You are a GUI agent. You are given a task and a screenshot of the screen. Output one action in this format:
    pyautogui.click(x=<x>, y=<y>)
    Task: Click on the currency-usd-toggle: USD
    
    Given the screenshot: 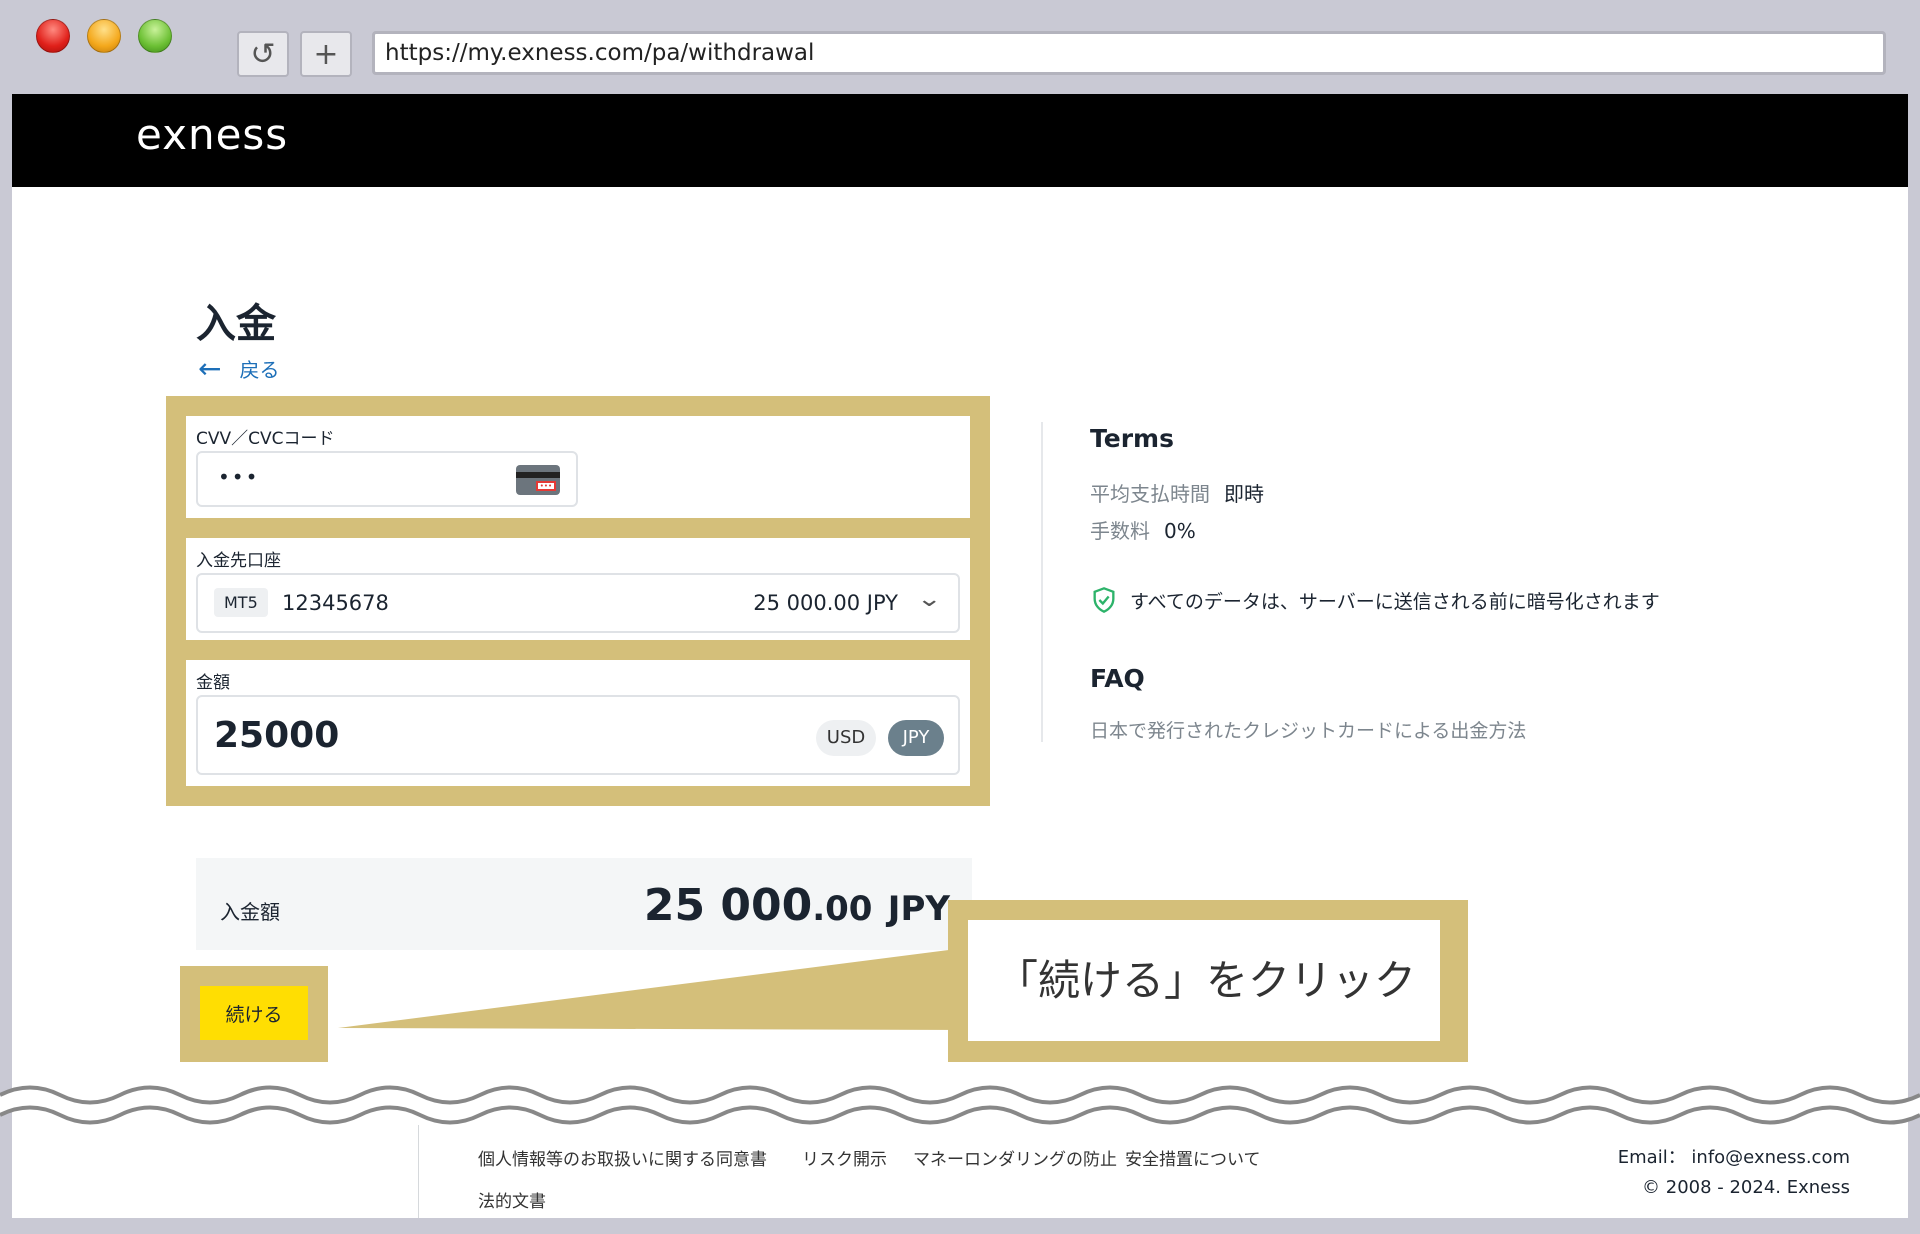 What is the action you would take?
    pyautogui.click(x=846, y=738)
    